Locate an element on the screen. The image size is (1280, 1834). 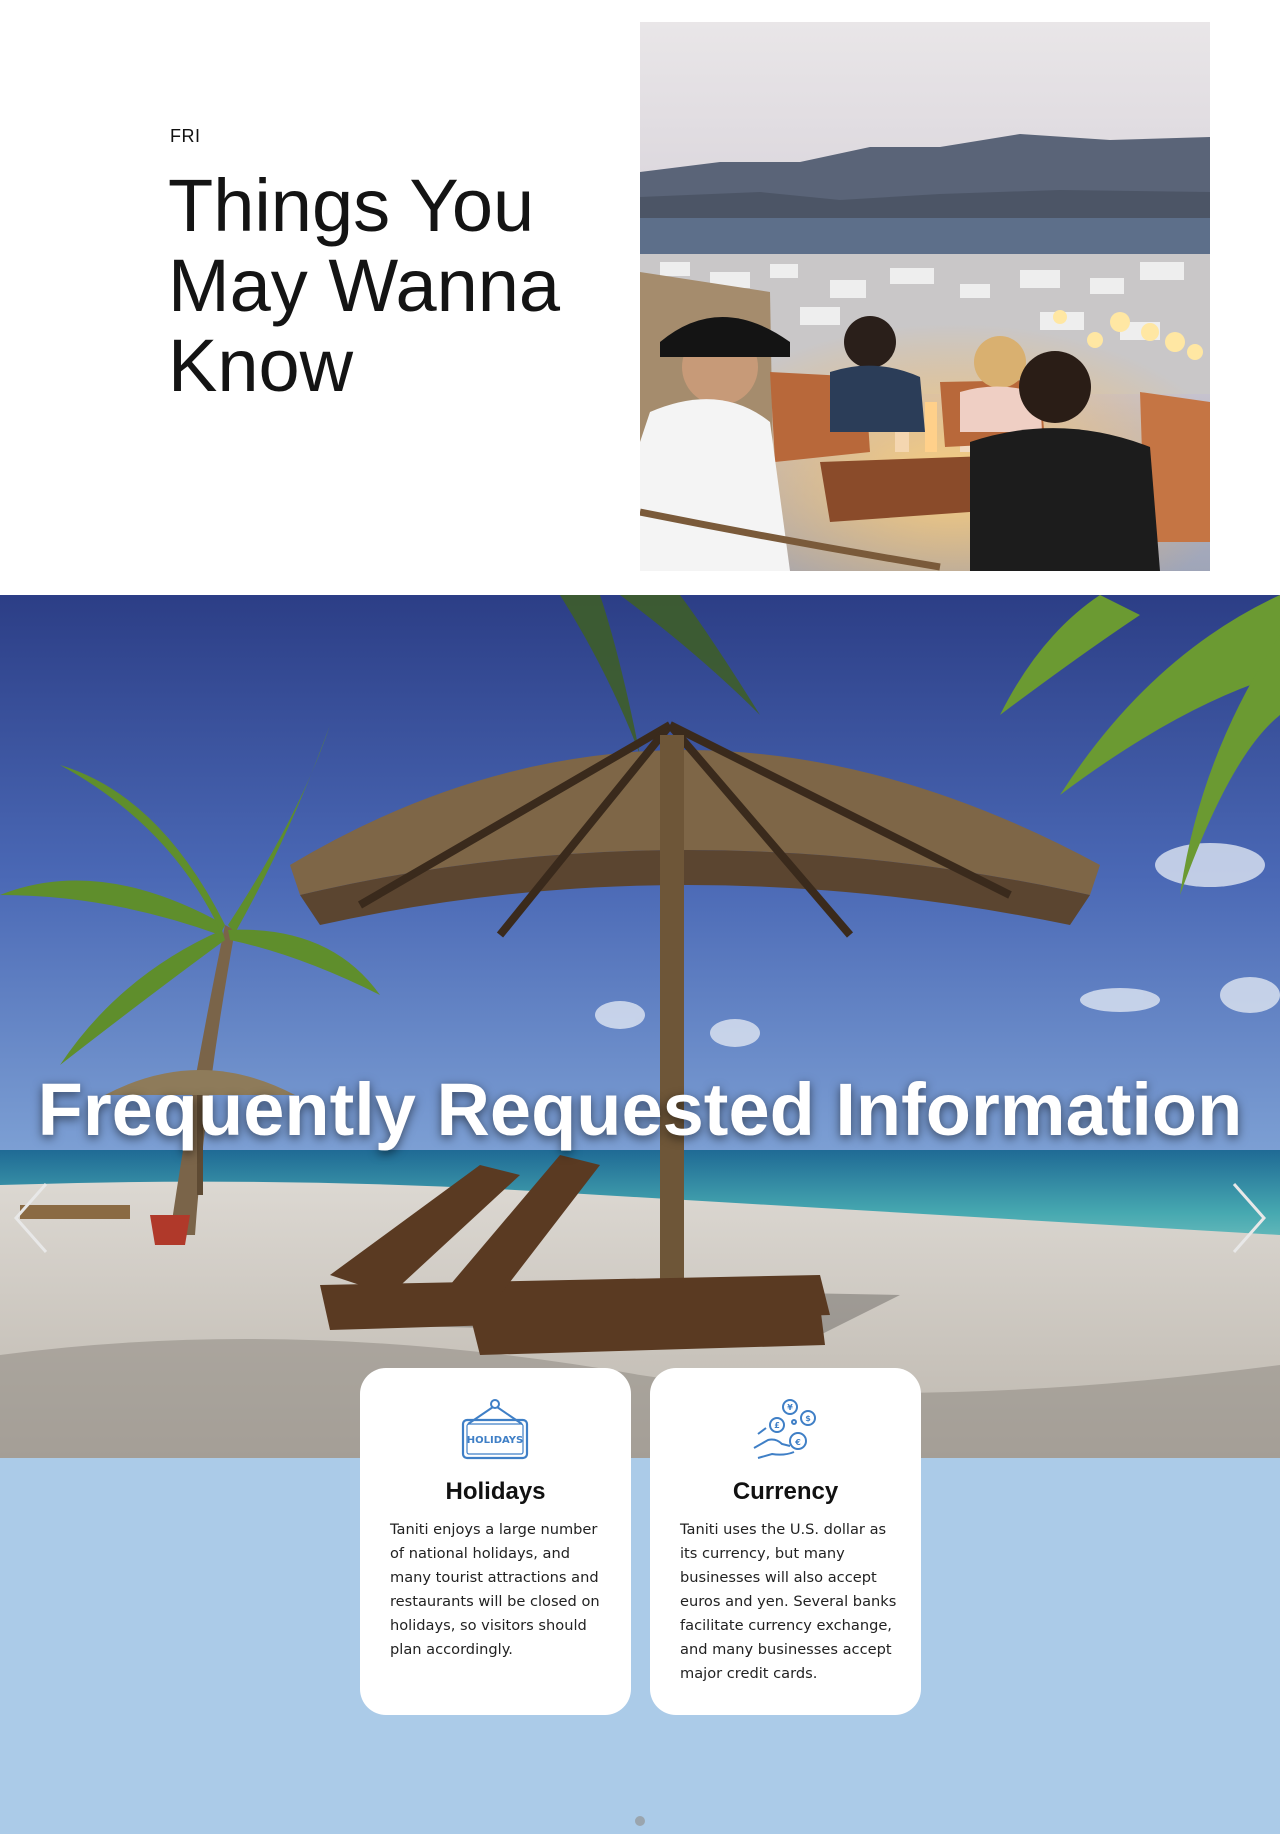
card-title: Currency is located at coordinates (785, 1491).